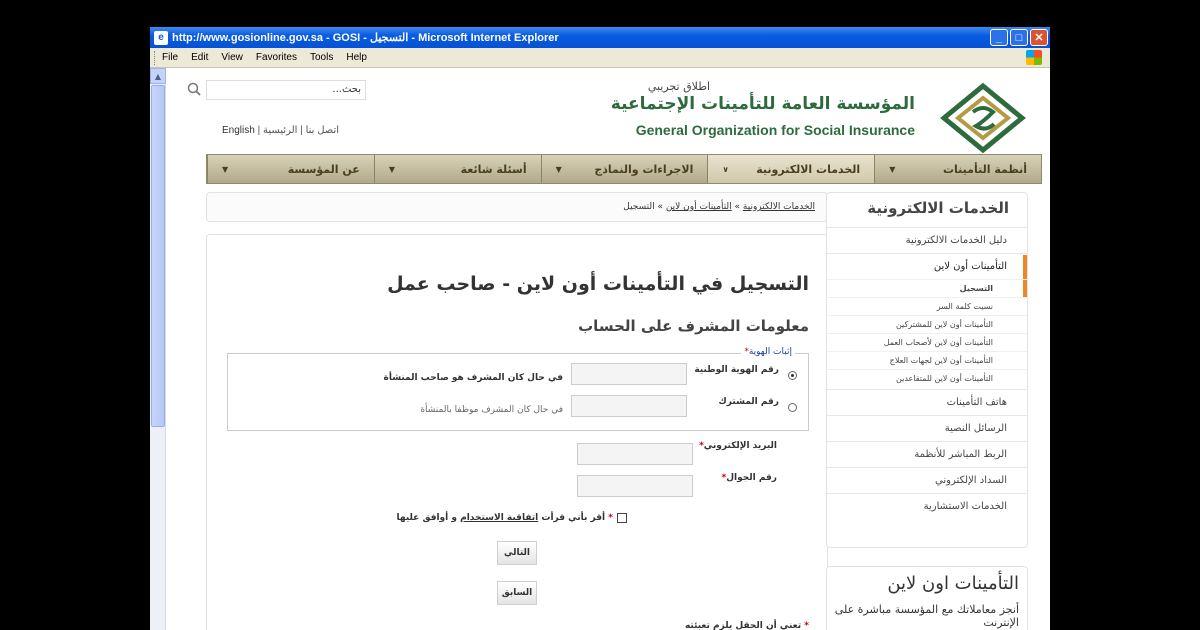 The height and width of the screenshot is (630, 1200). I want to click on sidebar-subitem-forgot-password: نسيت كلمة السر, so click(927, 306).